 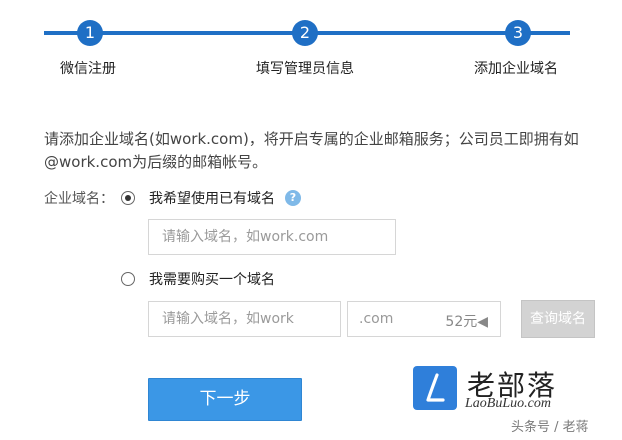 I want to click on question-icon: ?, so click(x=293, y=198).